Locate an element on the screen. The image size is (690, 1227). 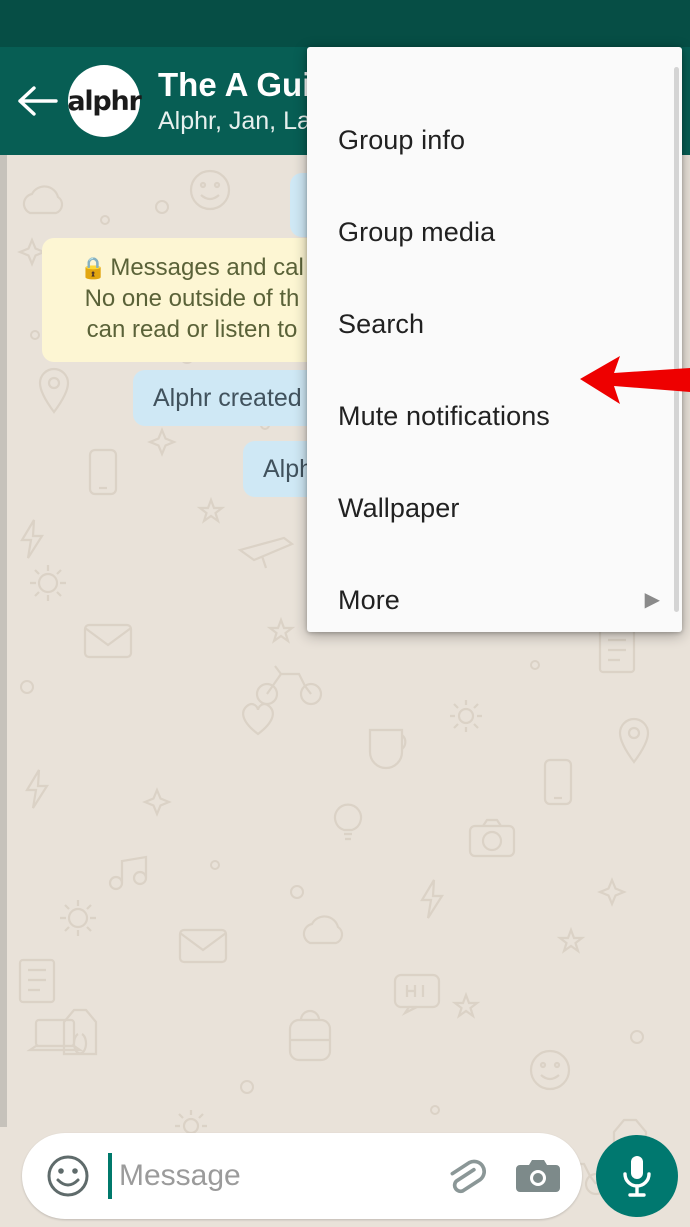
chevron-right-icon: ▶ is located at coordinates (652, 600).